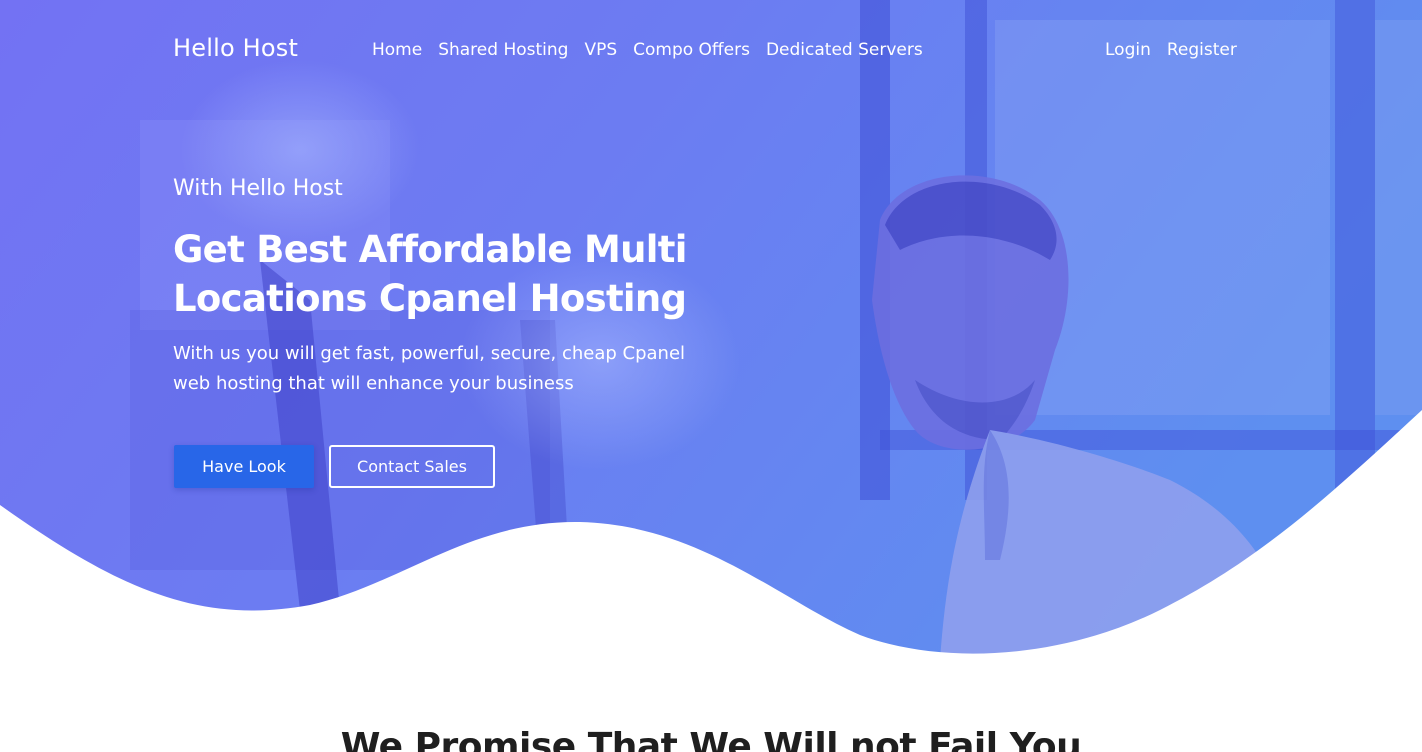 The width and height of the screenshot is (1422, 752). What do you see at coordinates (1202, 50) in the screenshot?
I see `register-link: Register` at bounding box center [1202, 50].